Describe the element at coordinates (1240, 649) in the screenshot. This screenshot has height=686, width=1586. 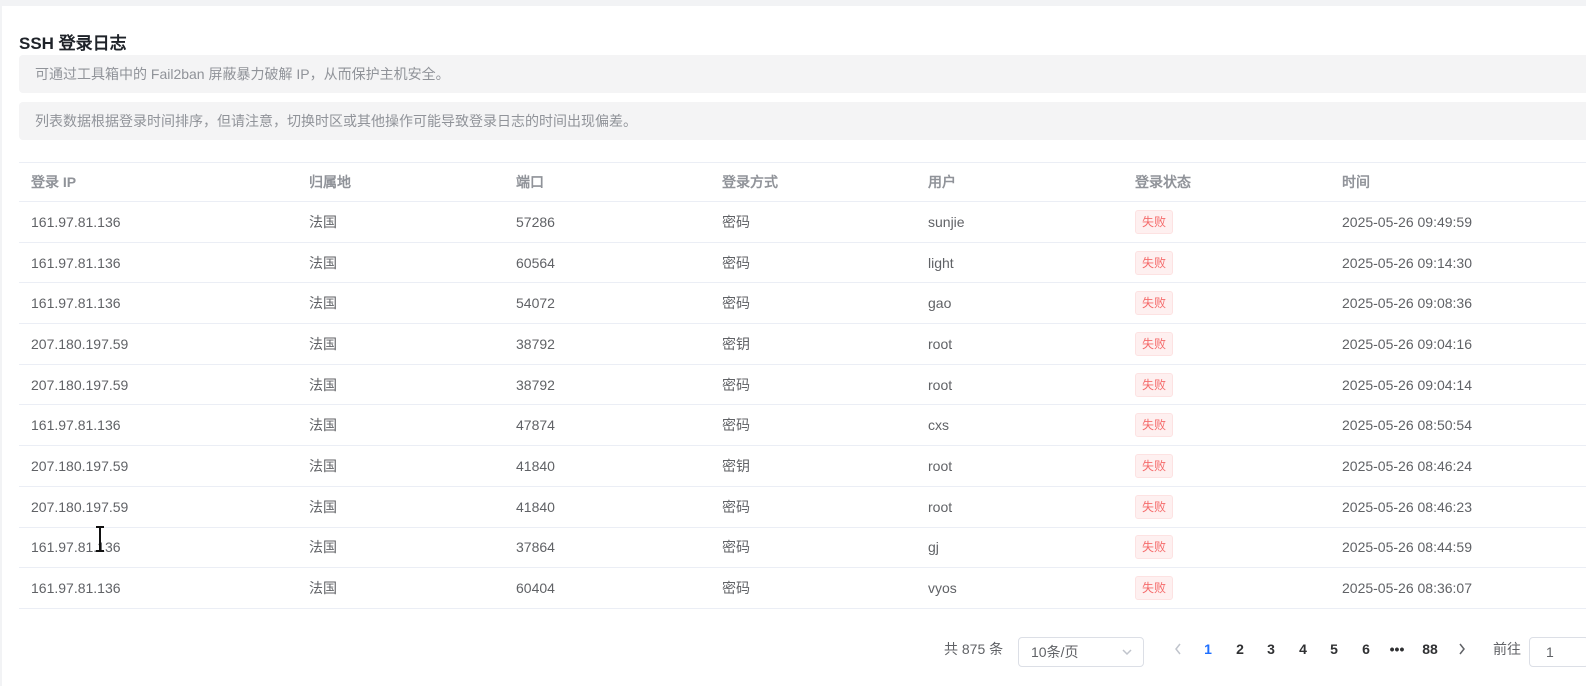
I see `page-2-button: 2` at that location.